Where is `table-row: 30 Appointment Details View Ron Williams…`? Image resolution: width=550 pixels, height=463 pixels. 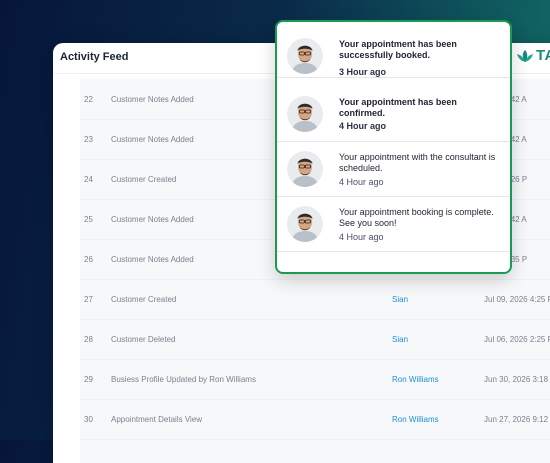
table-row: 30 Appointment Details View Ron Williams… is located at coordinates (315, 419).